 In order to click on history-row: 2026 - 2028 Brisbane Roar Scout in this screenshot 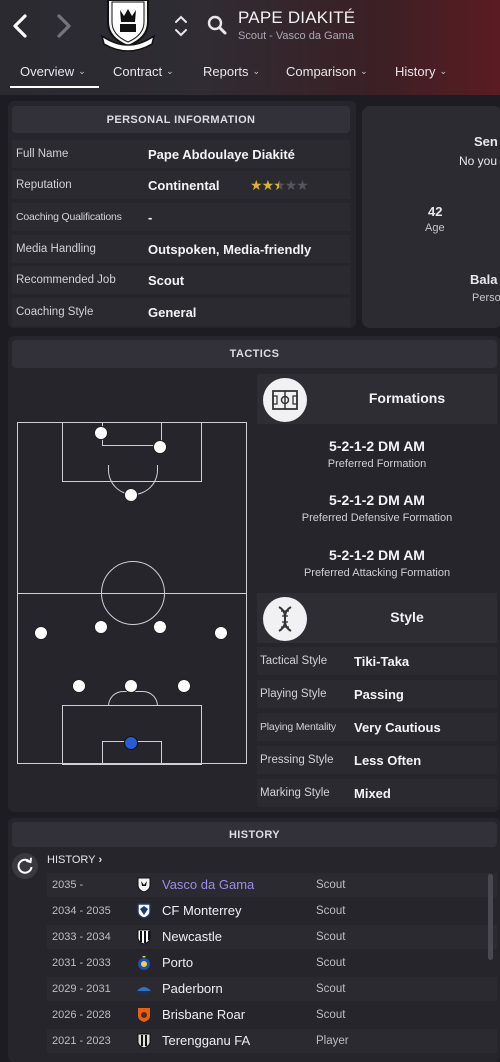, I will do `click(272, 1015)`.